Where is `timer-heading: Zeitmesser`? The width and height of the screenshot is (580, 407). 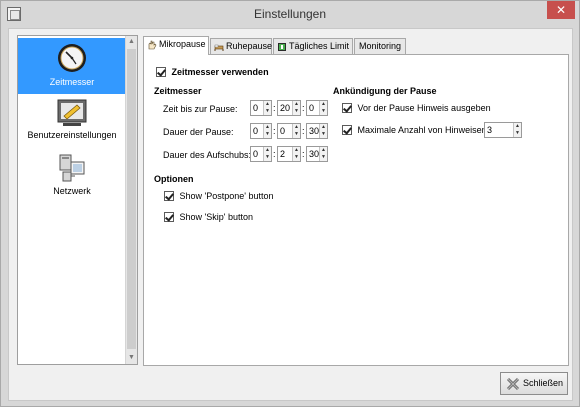 timer-heading: Zeitmesser is located at coordinates (178, 91).